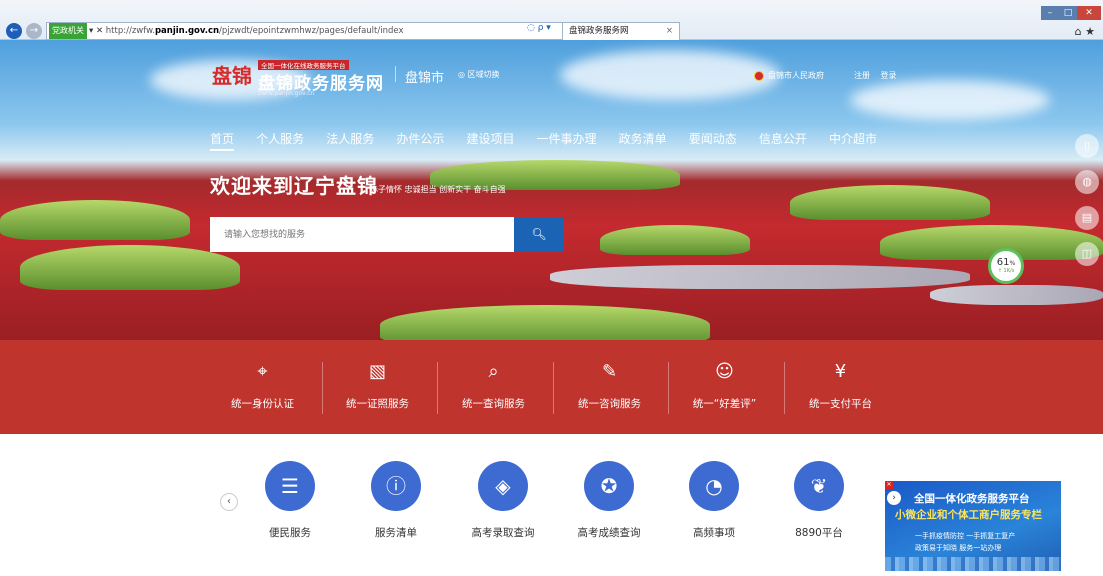 The image size is (1103, 576). I want to click on window-controls: – □ ✕, so click(1071, 10).